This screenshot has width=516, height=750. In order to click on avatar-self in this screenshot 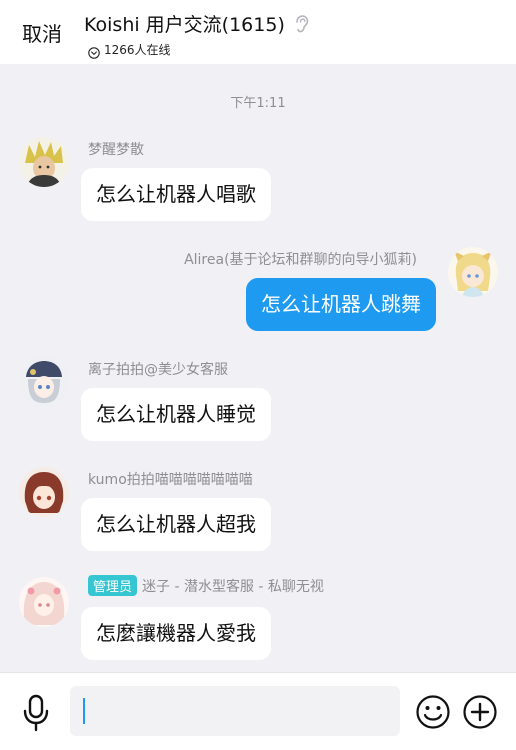, I will do `click(473, 272)`.